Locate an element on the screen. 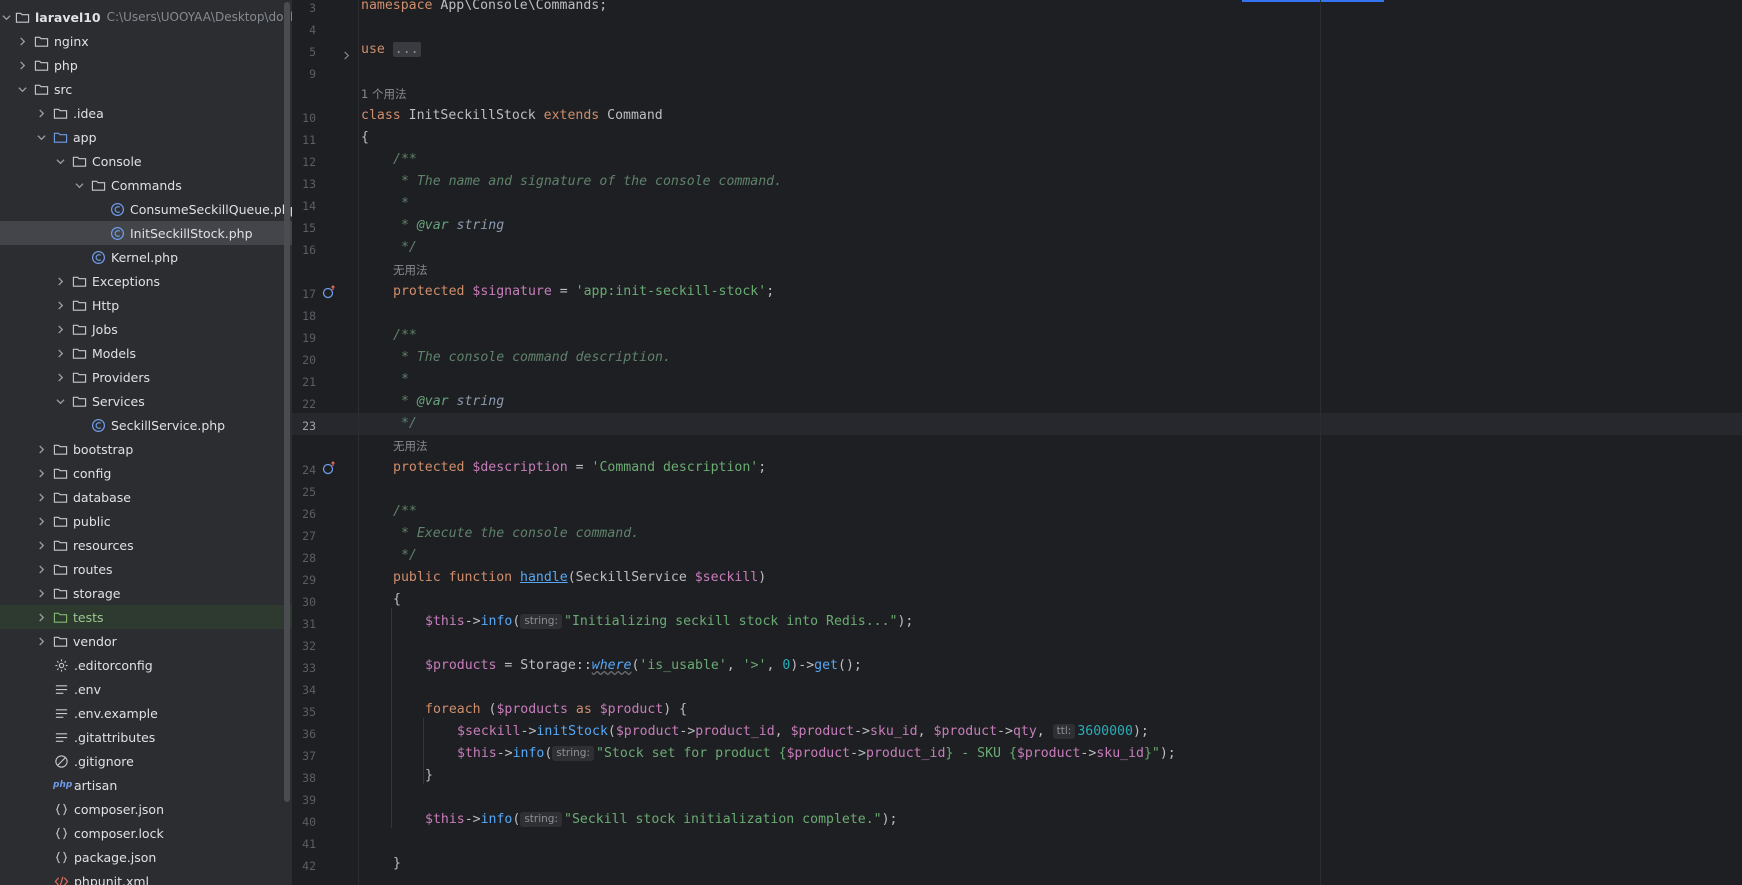 The height and width of the screenshot is (885, 1742). line-number: 24 is located at coordinates (309, 470).